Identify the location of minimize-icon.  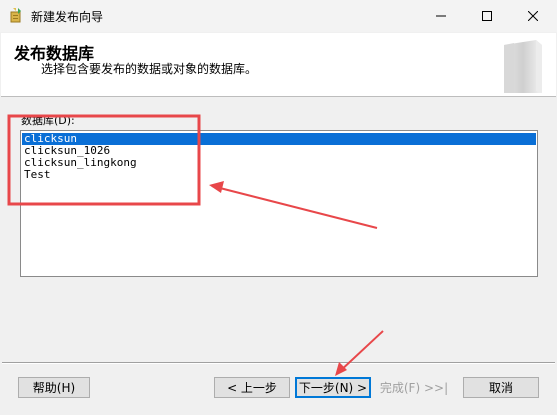
(441, 16).